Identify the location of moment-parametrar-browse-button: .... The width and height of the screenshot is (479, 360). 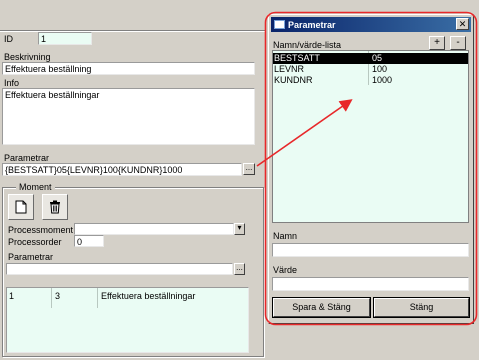
(239, 269).